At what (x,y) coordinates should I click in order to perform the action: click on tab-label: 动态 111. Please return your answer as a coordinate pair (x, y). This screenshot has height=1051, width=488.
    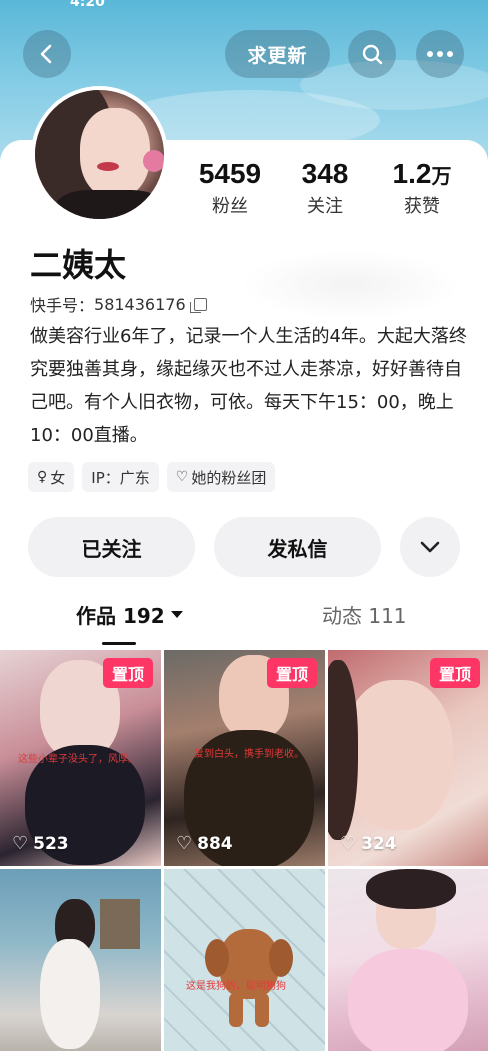
    Looking at the image, I should click on (364, 616).